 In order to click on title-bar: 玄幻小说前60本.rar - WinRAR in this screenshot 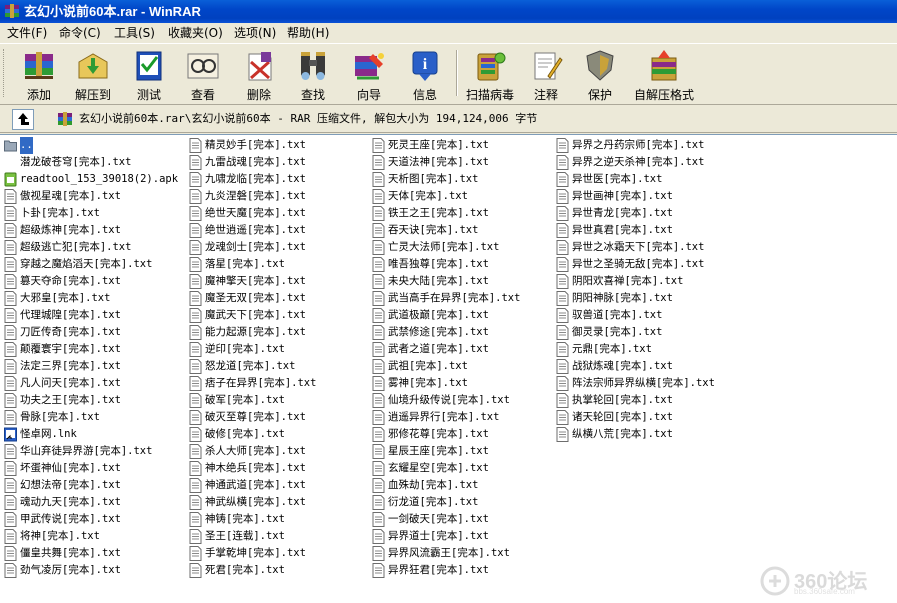, I will do `click(448, 11)`.